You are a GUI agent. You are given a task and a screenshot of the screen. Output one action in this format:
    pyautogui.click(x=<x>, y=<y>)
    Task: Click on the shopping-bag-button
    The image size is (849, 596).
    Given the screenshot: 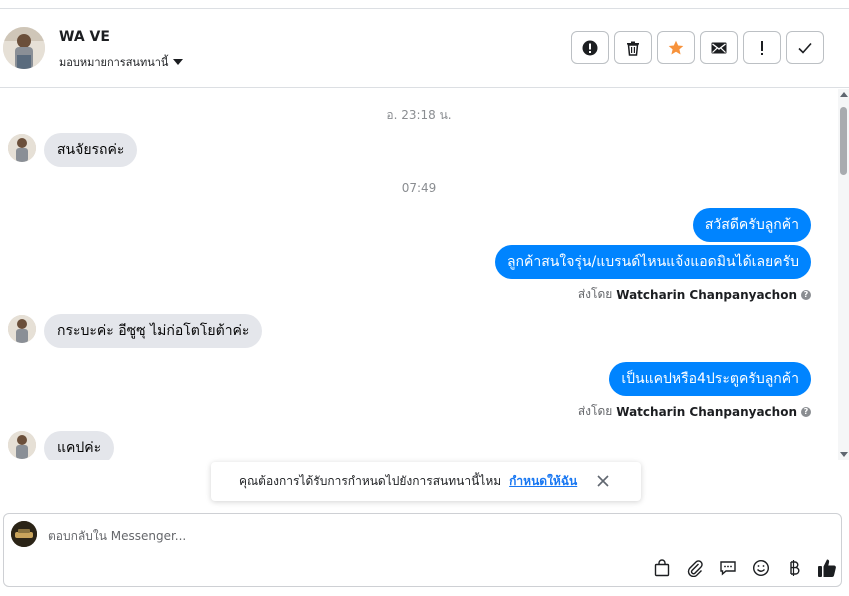 What is the action you would take?
    pyautogui.click(x=662, y=568)
    